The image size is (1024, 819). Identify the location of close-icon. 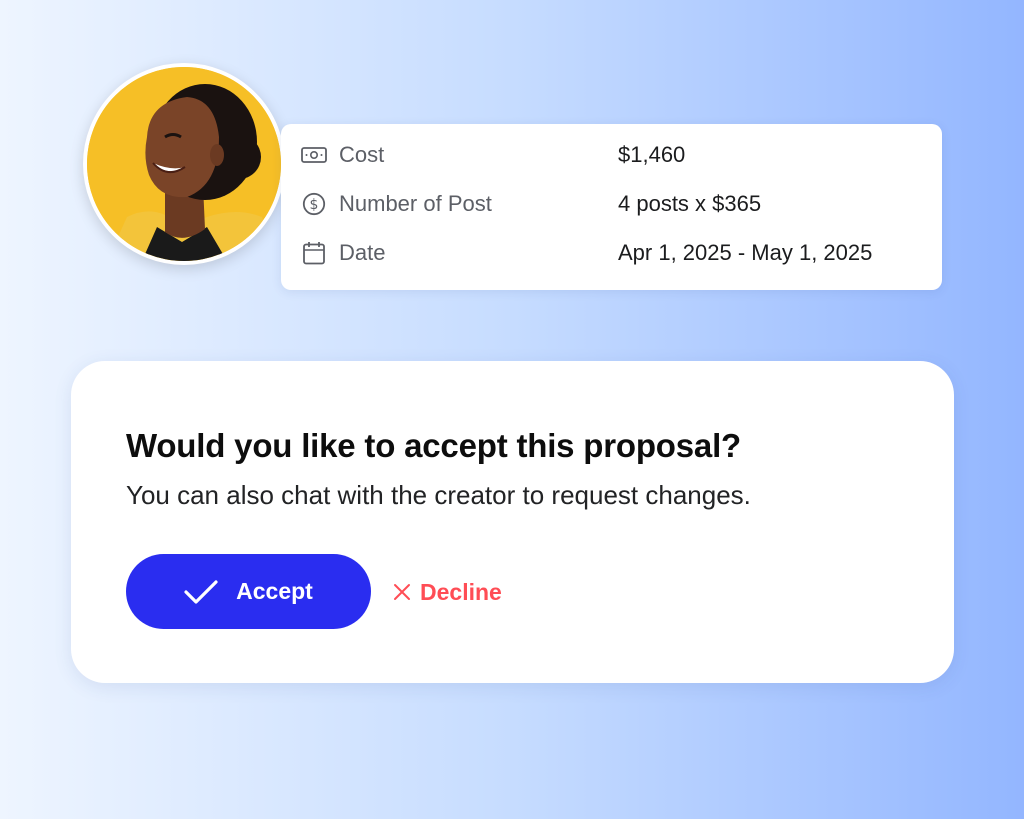
(402, 592).